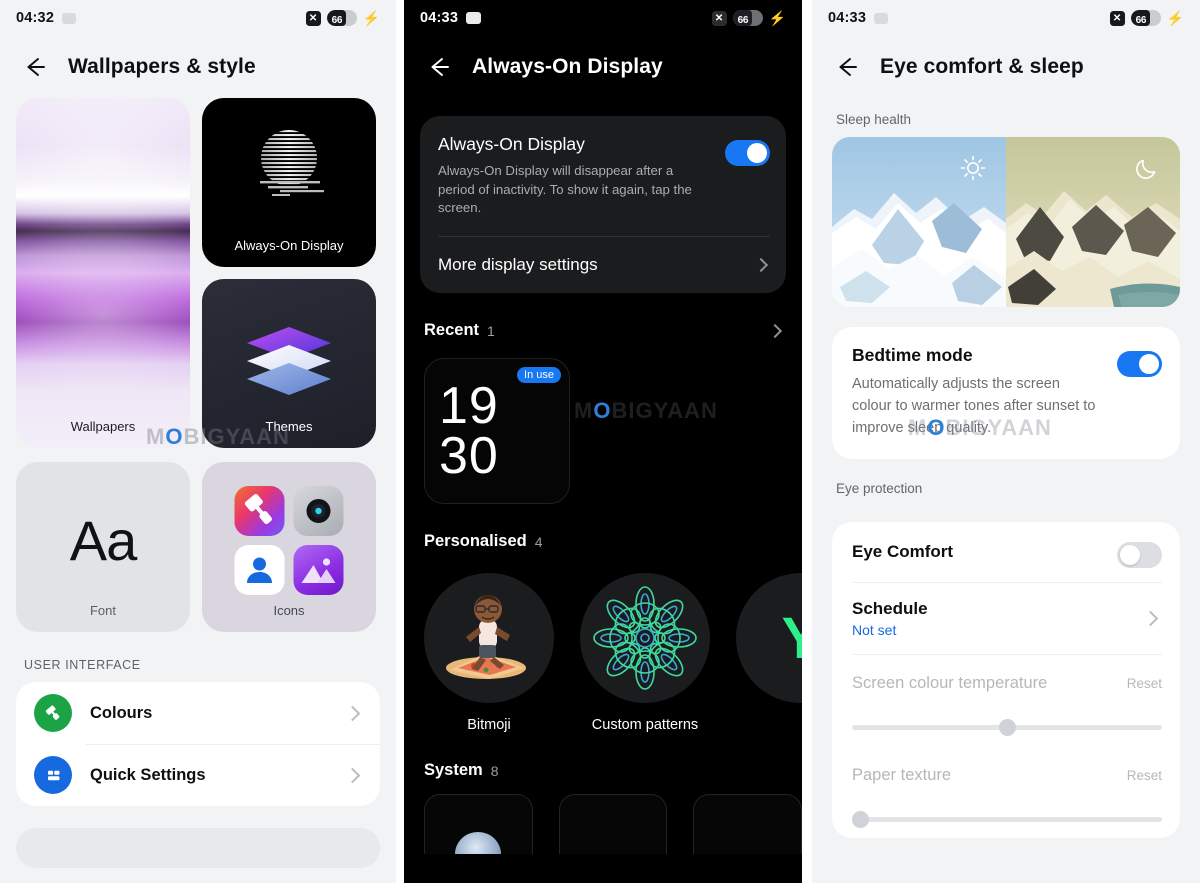 The image size is (1200, 883). I want to click on system-title: System, so click(453, 770).